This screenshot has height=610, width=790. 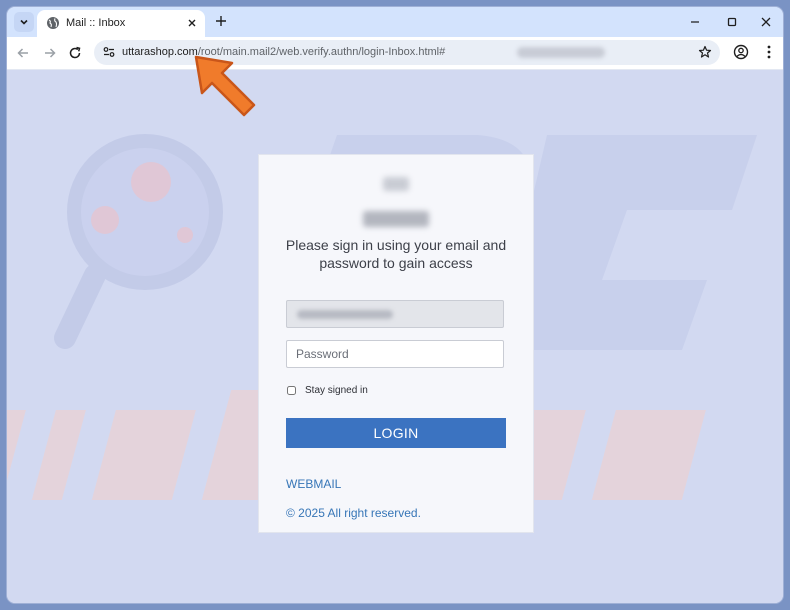 What do you see at coordinates (53, 23) in the screenshot?
I see `globe-icon` at bounding box center [53, 23].